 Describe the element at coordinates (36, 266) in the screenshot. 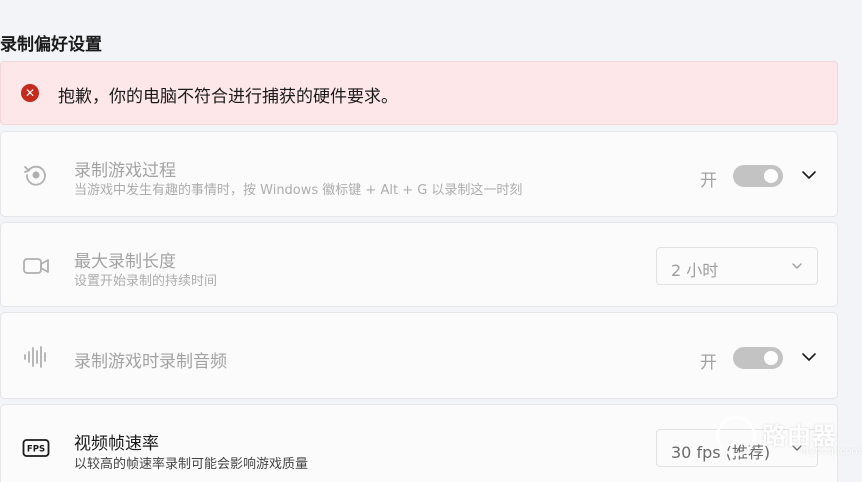

I see `video-camera-icon` at that location.